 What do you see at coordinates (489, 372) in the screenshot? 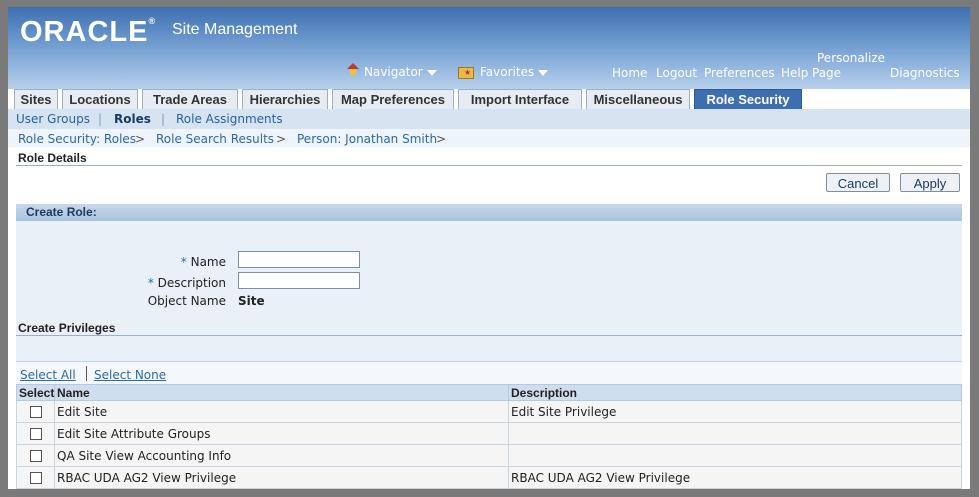
I see `selection-bar: Select All Select None` at bounding box center [489, 372].